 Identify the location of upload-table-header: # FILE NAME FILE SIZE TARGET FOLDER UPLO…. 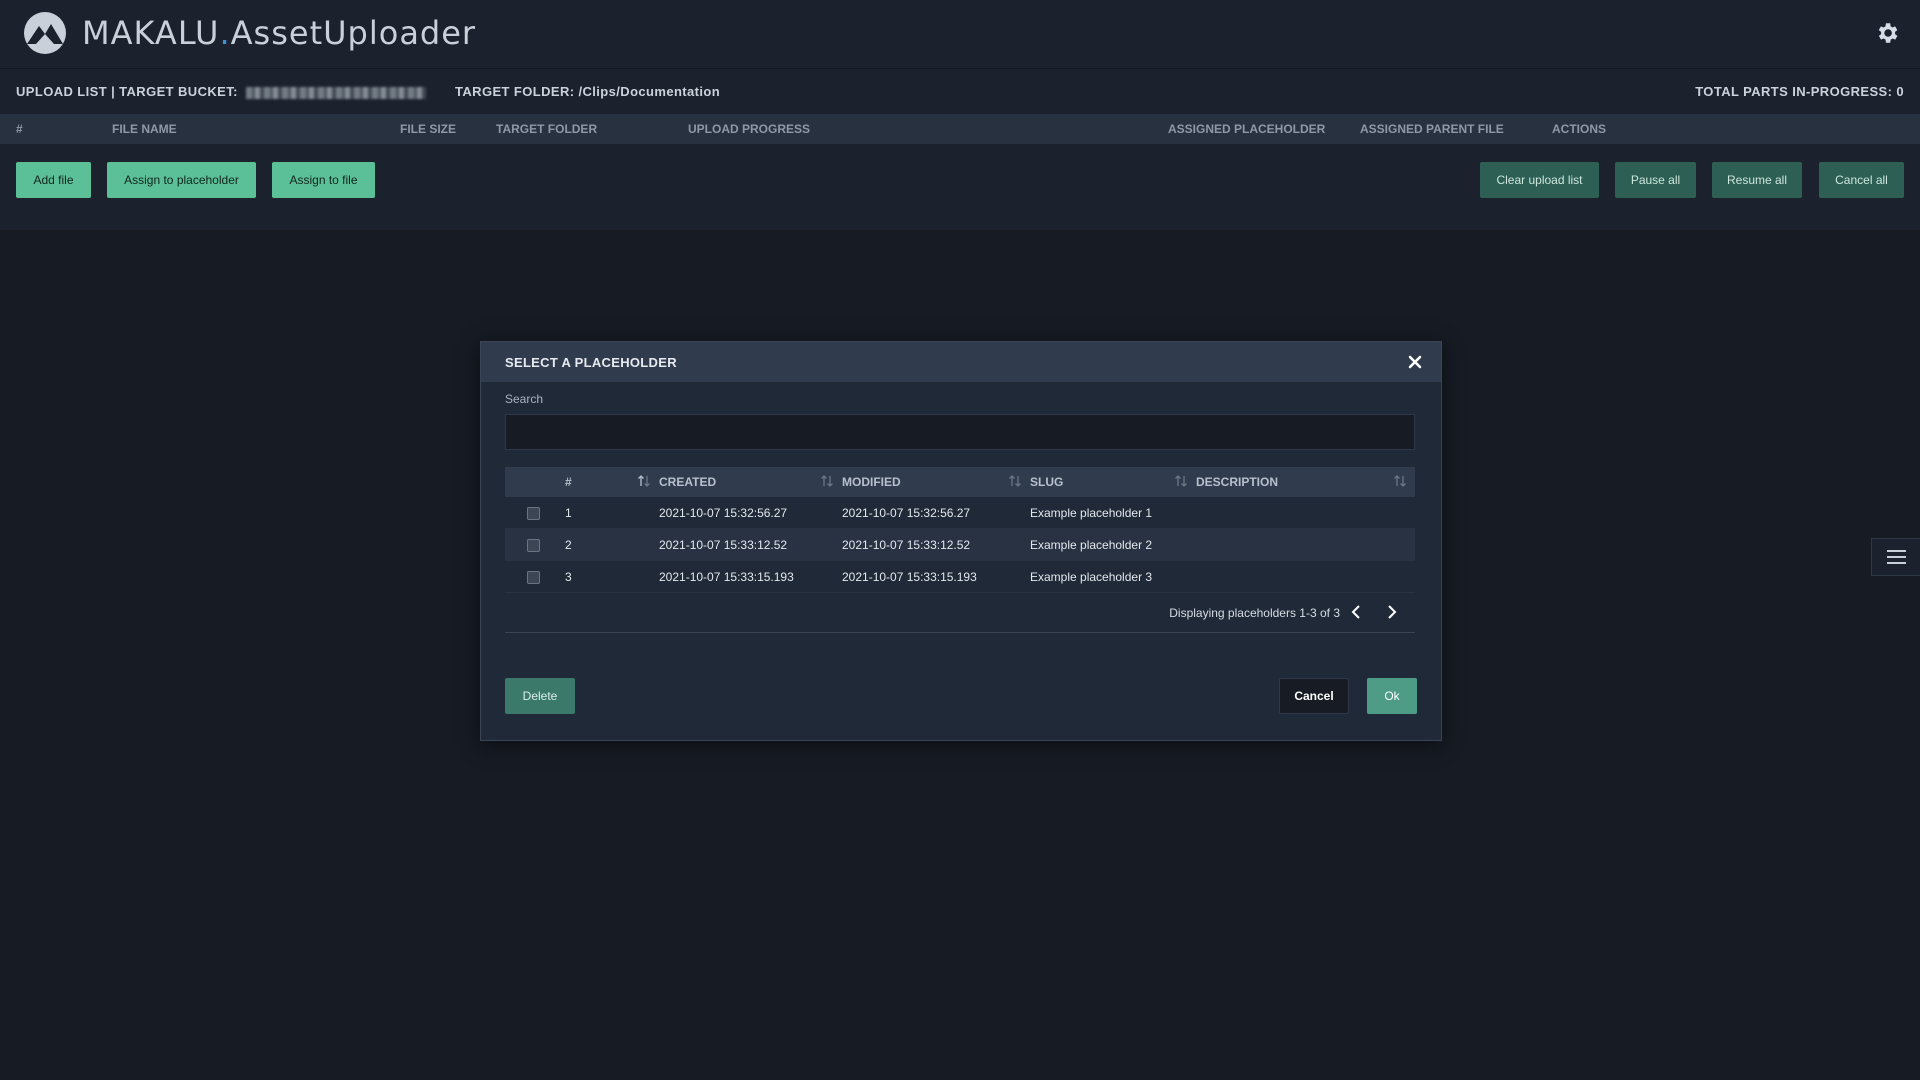
(960, 129).